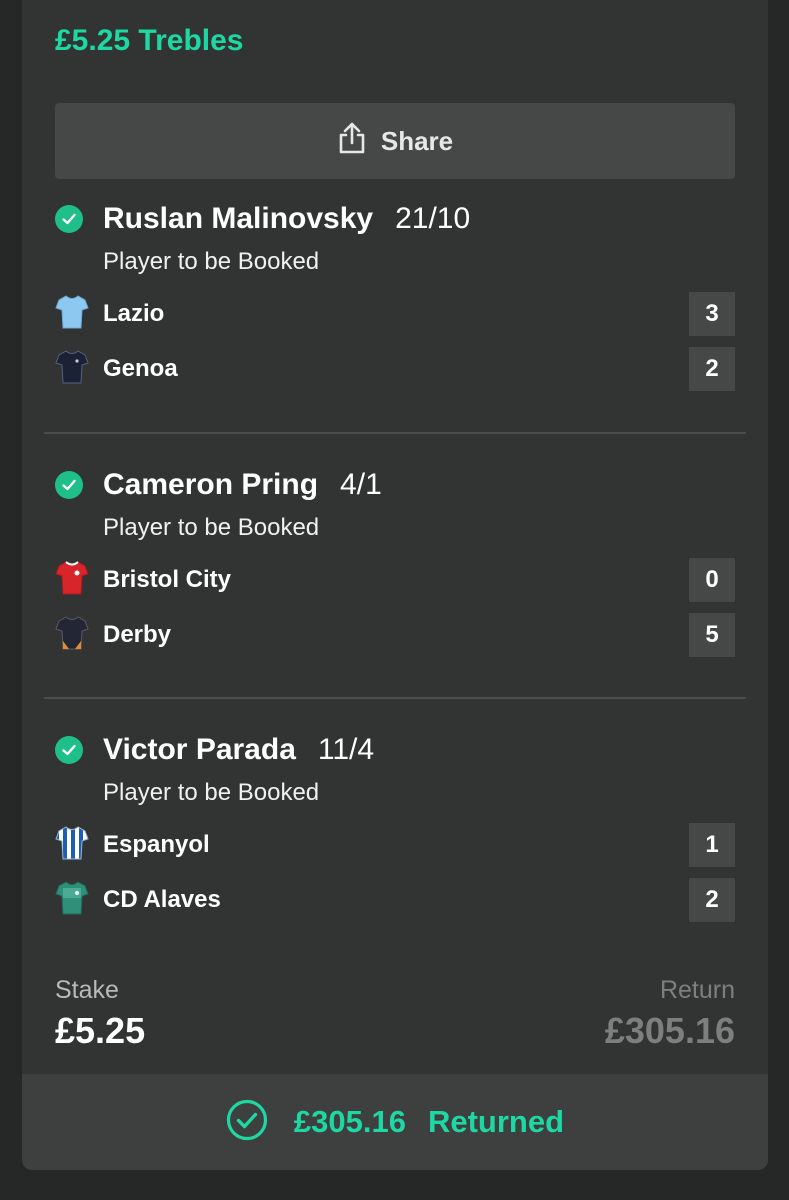 The width and height of the screenshot is (789, 1200). I want to click on returned-amount: £305.16, so click(349, 1121).